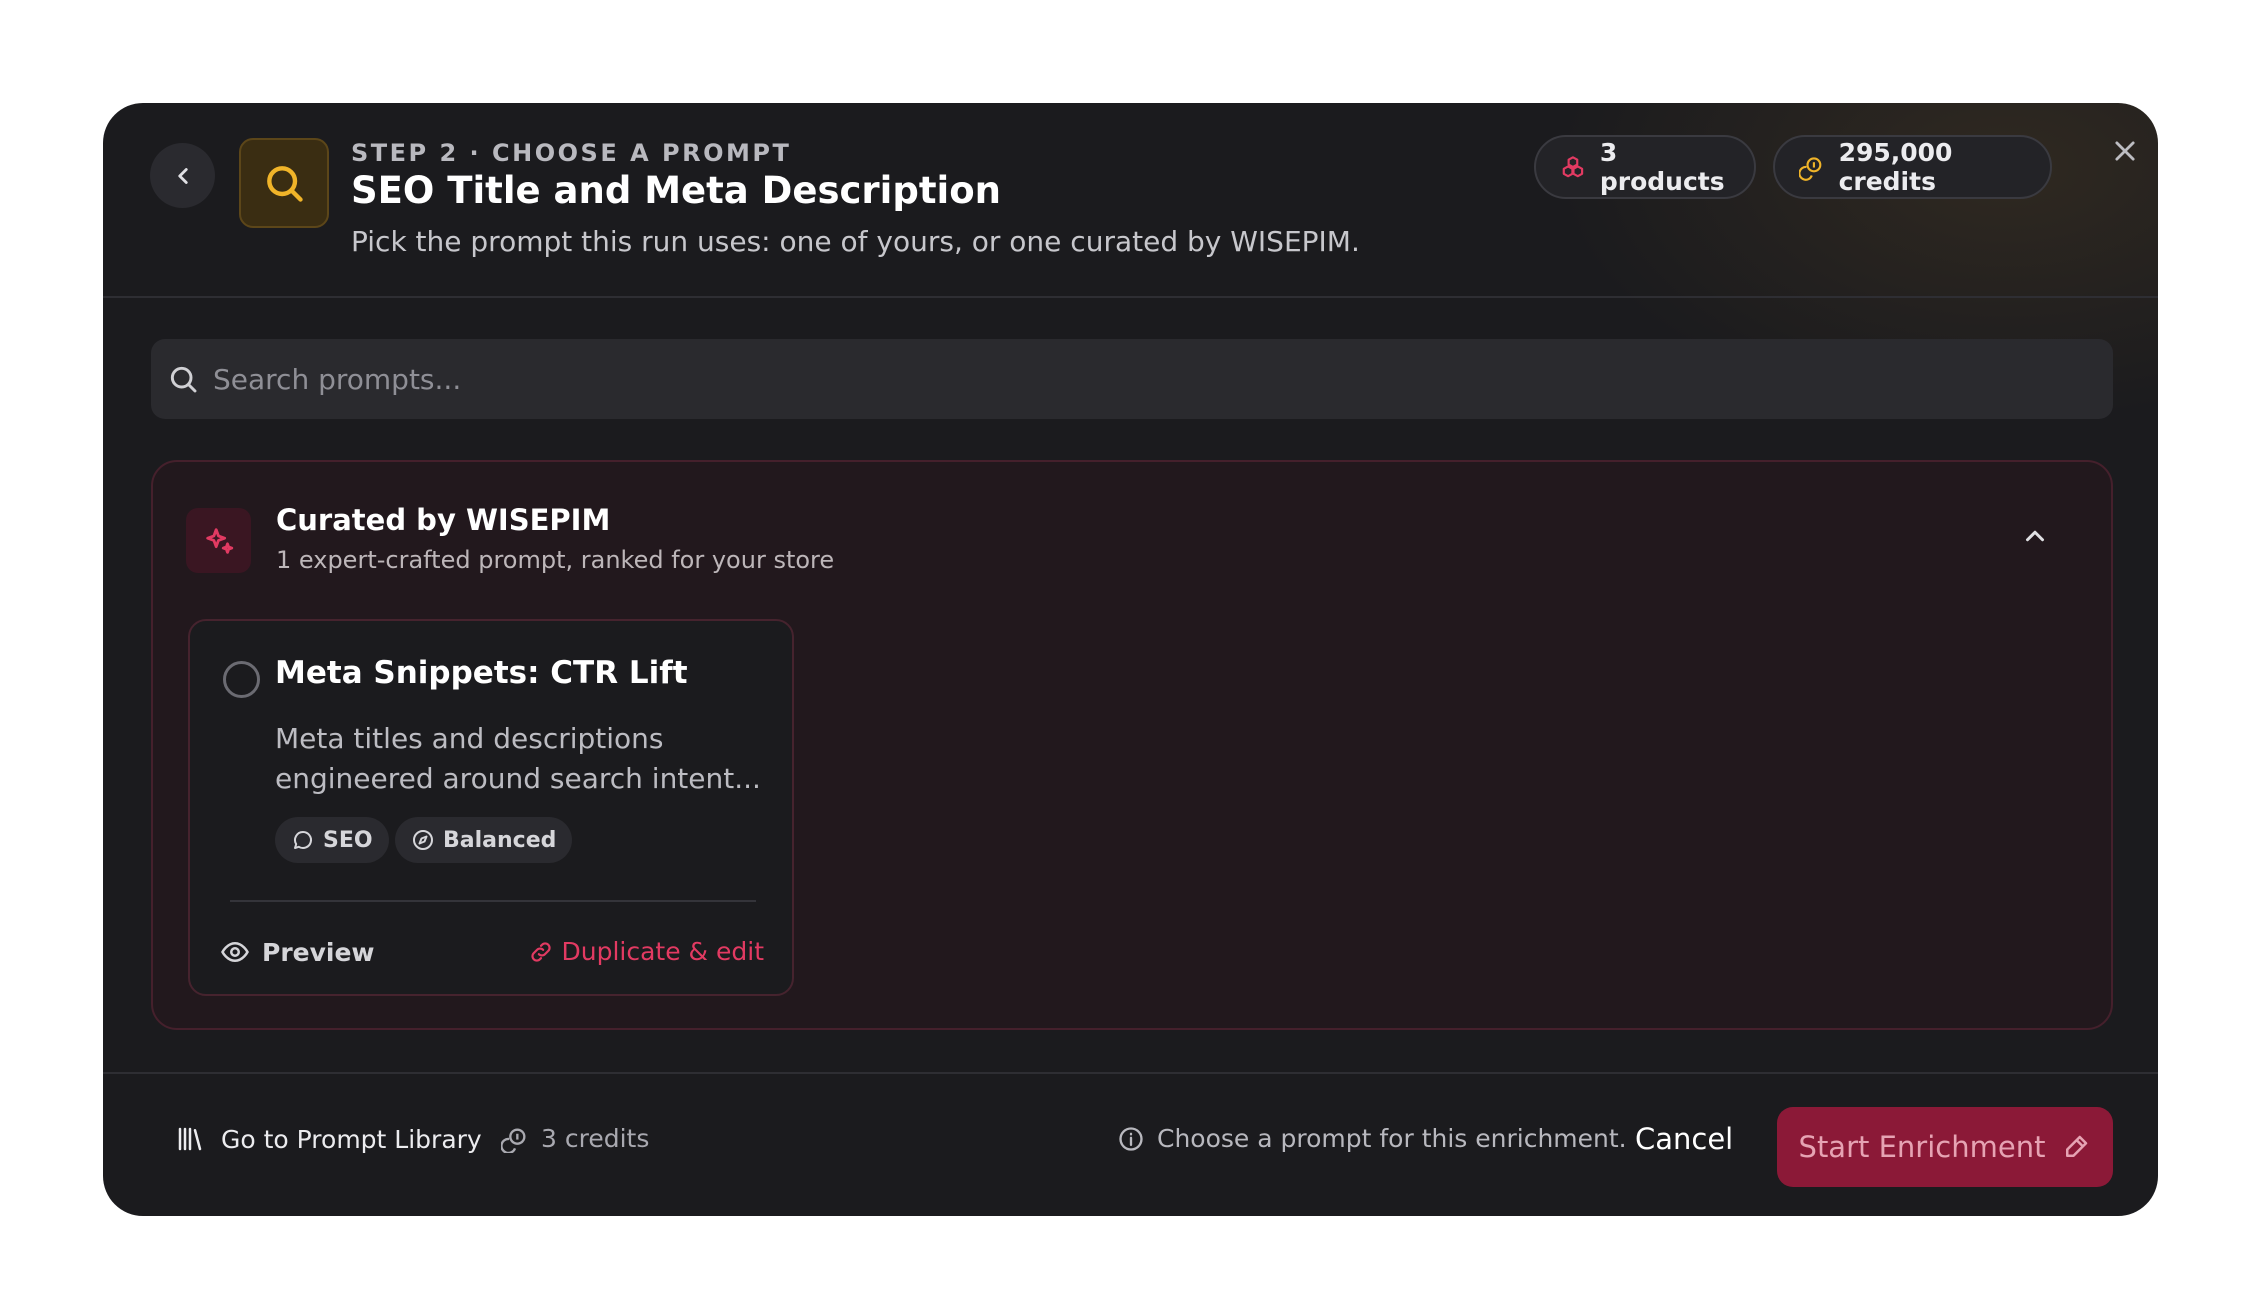 Image resolution: width=2252 pixels, height=1316 pixels. I want to click on search-bar, so click(1132, 379).